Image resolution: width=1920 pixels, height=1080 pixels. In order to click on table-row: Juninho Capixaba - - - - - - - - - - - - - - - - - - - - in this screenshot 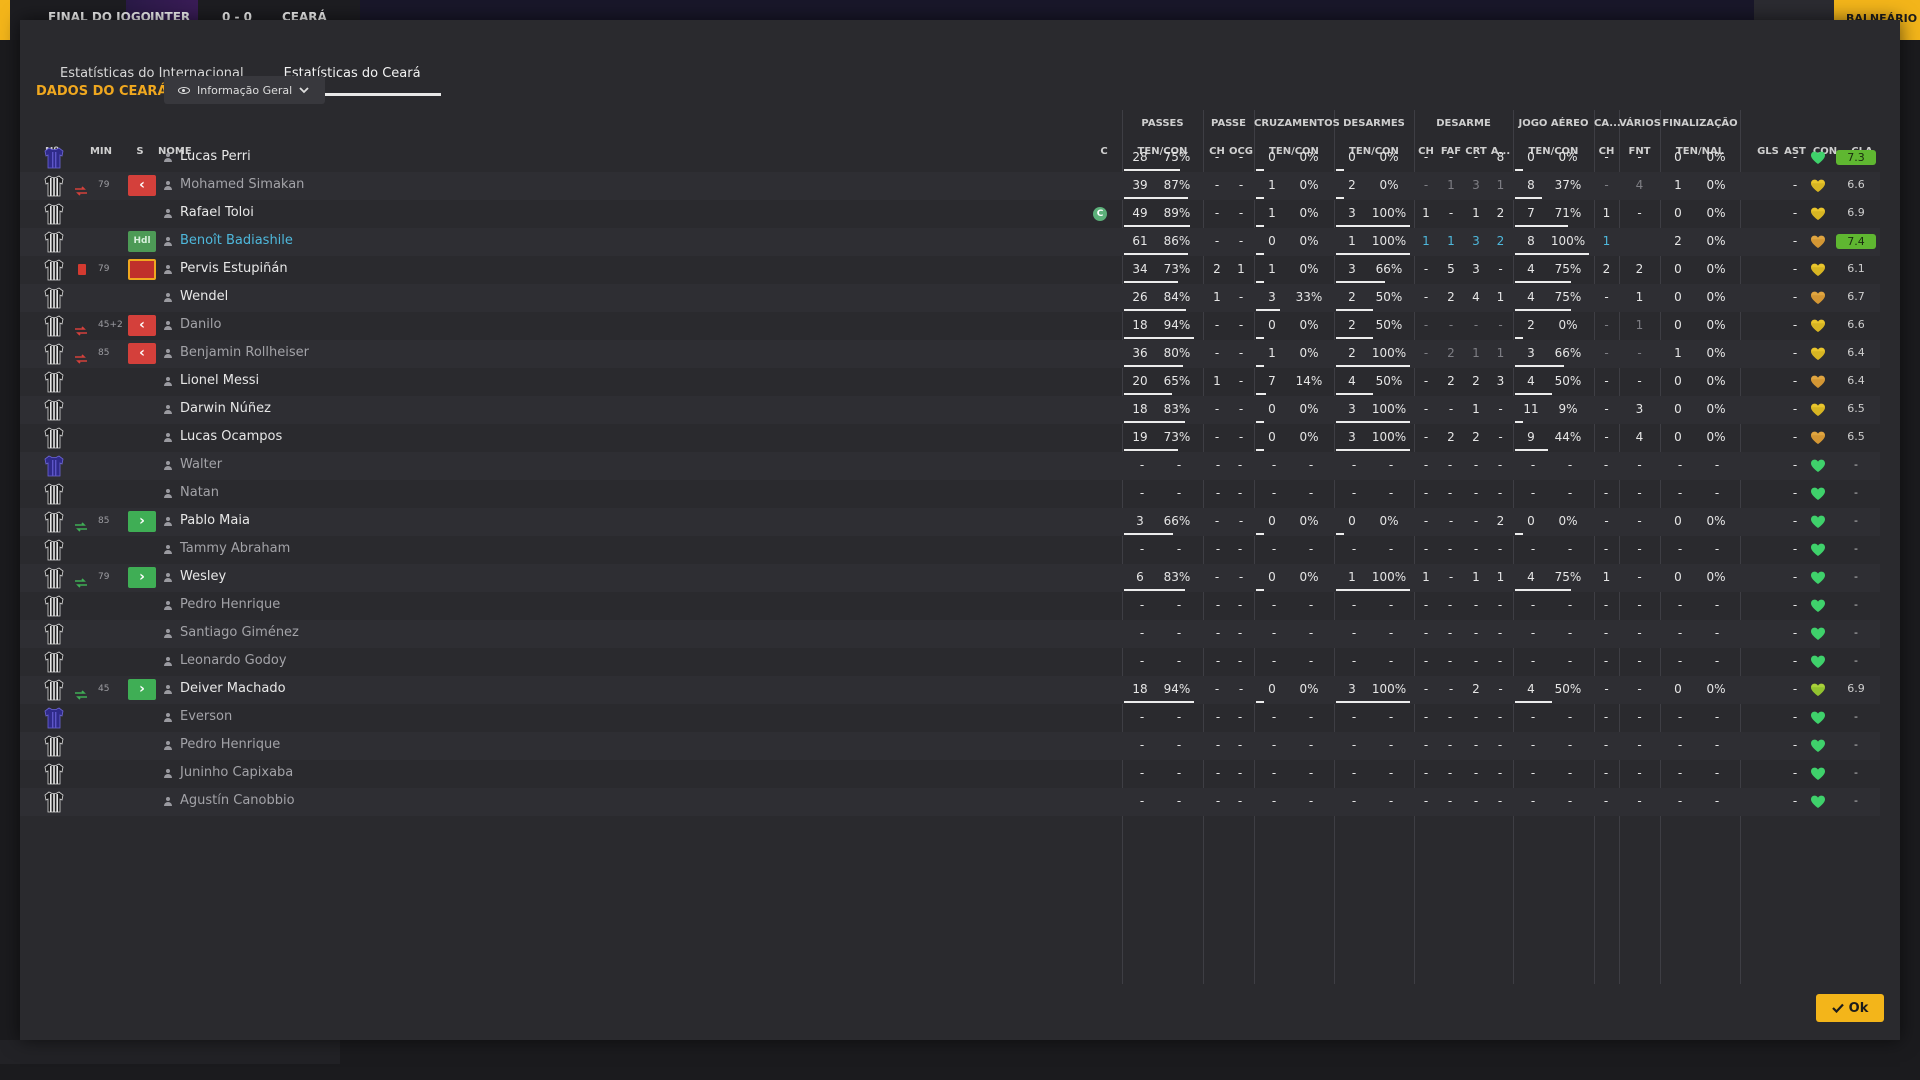, I will do `click(950, 774)`.